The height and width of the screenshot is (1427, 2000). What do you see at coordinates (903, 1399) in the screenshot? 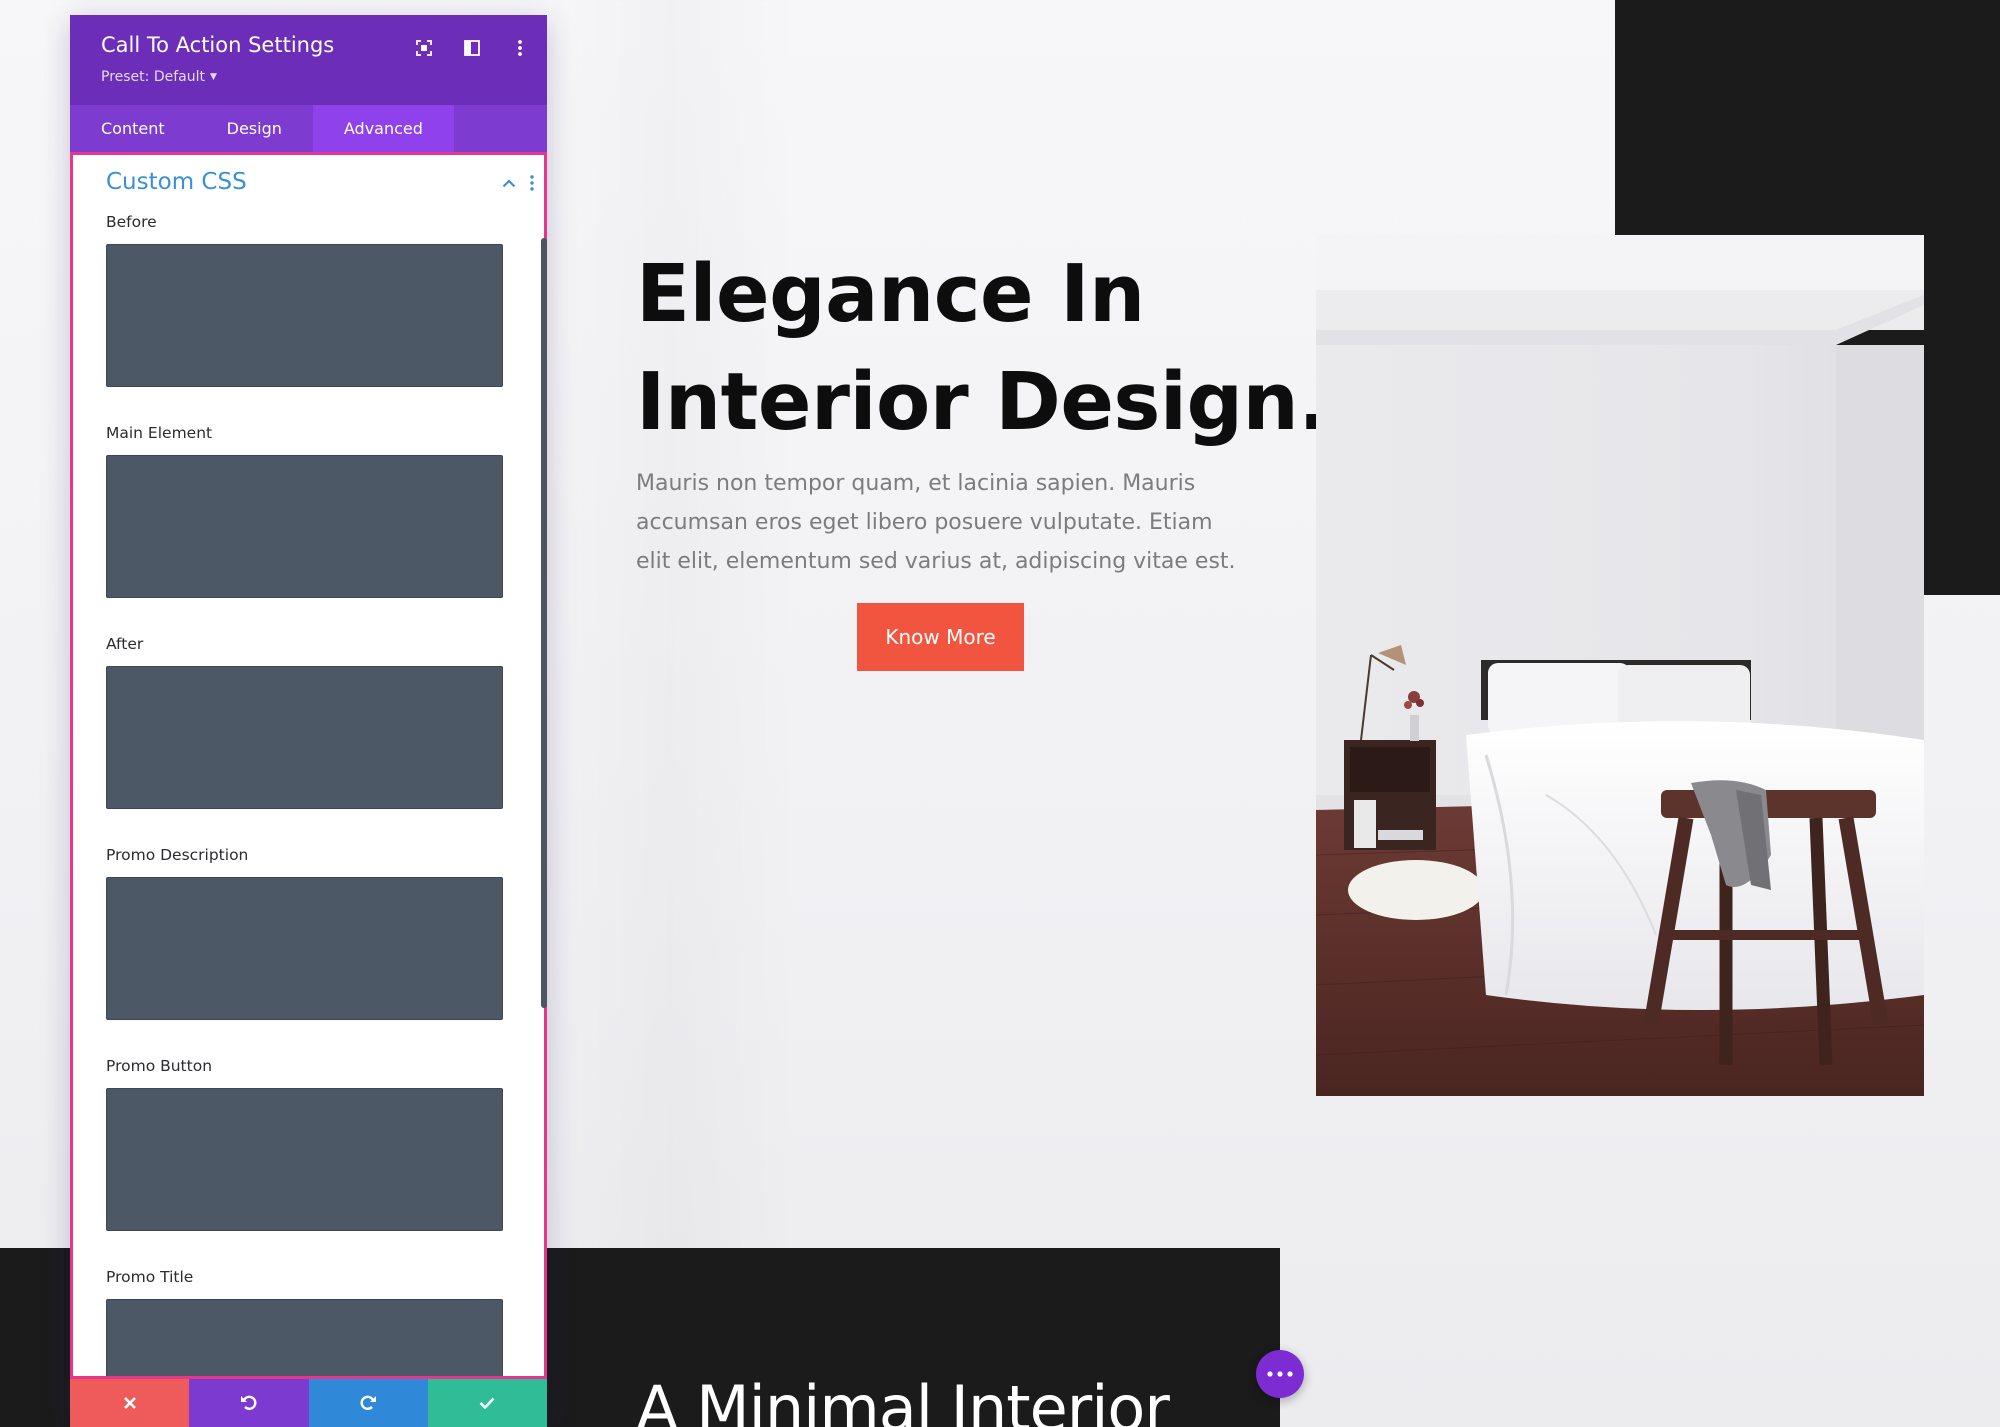
I see `section-heading-minimal-interior: A Minimal Interior` at bounding box center [903, 1399].